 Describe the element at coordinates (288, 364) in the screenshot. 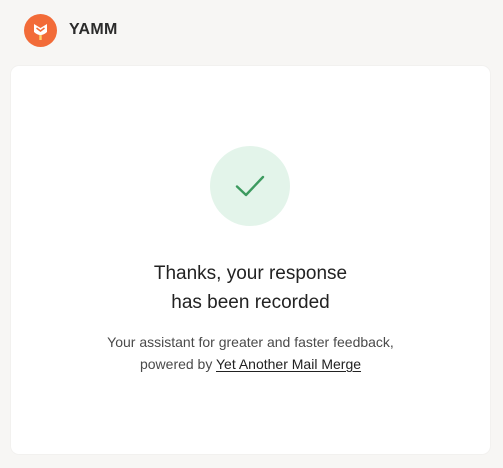

I see `yamm-link: Yet Another Mail Merge` at that location.